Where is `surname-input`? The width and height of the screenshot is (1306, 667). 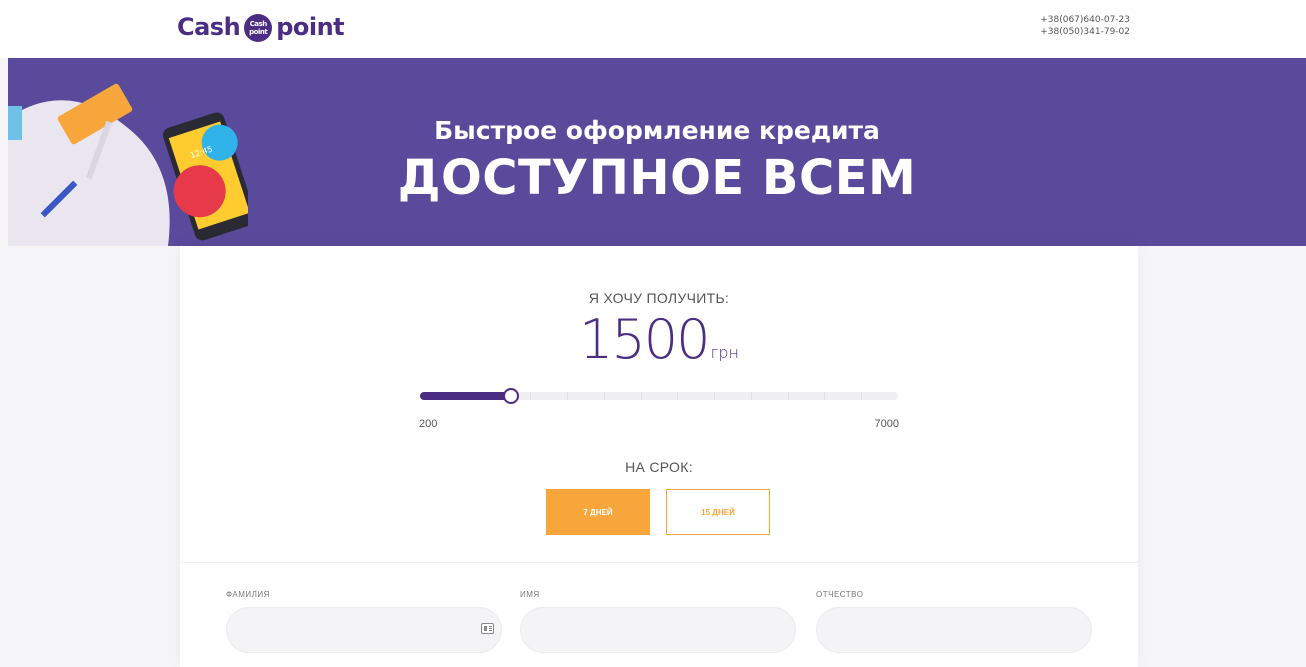 surname-input is located at coordinates (364, 630).